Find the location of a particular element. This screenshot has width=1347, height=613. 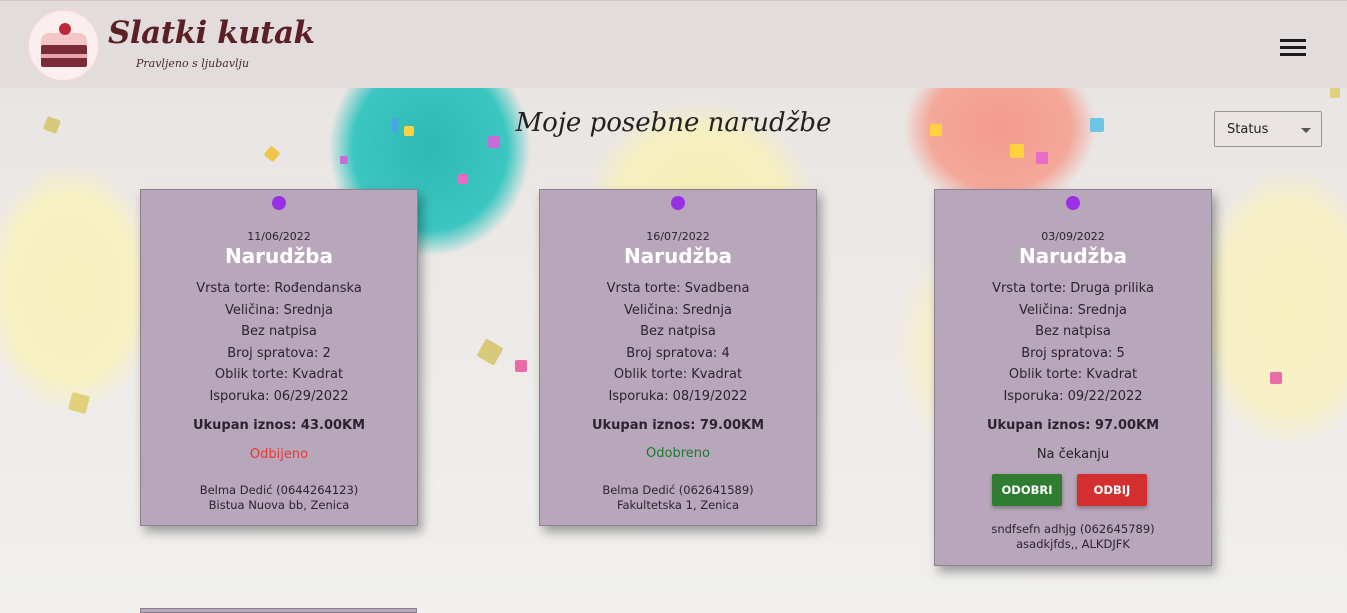

order-delivery: Isporuka: 08/19/2022 is located at coordinates (678, 396).